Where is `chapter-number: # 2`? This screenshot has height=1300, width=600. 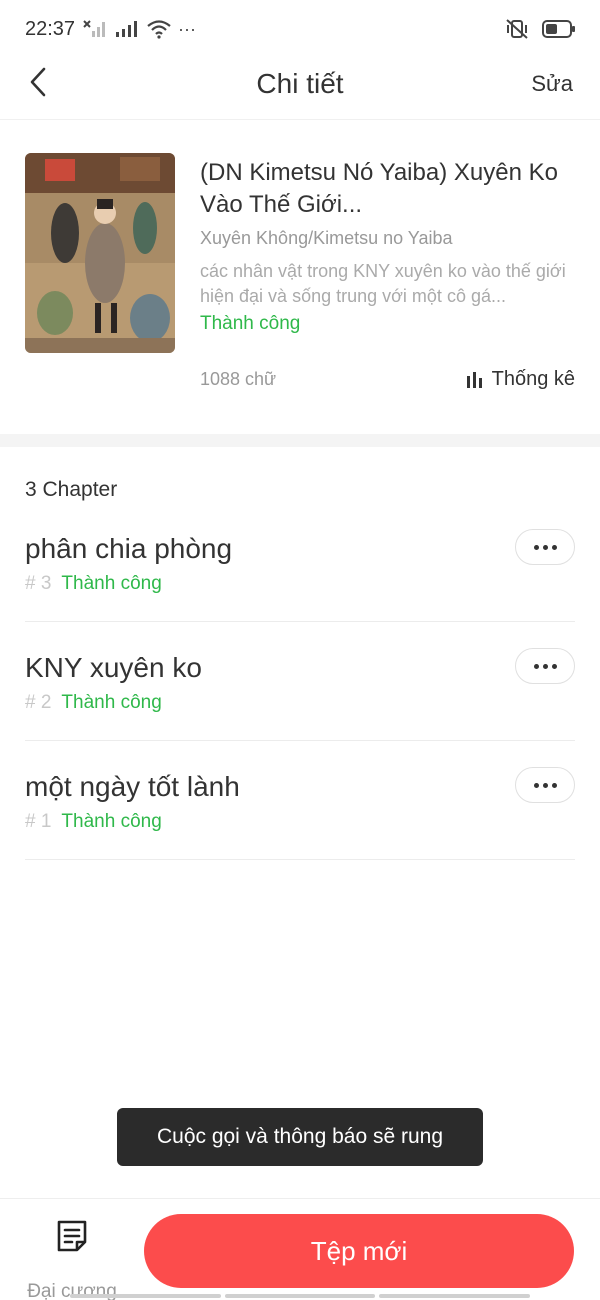
chapter-number: # 2 is located at coordinates (38, 702).